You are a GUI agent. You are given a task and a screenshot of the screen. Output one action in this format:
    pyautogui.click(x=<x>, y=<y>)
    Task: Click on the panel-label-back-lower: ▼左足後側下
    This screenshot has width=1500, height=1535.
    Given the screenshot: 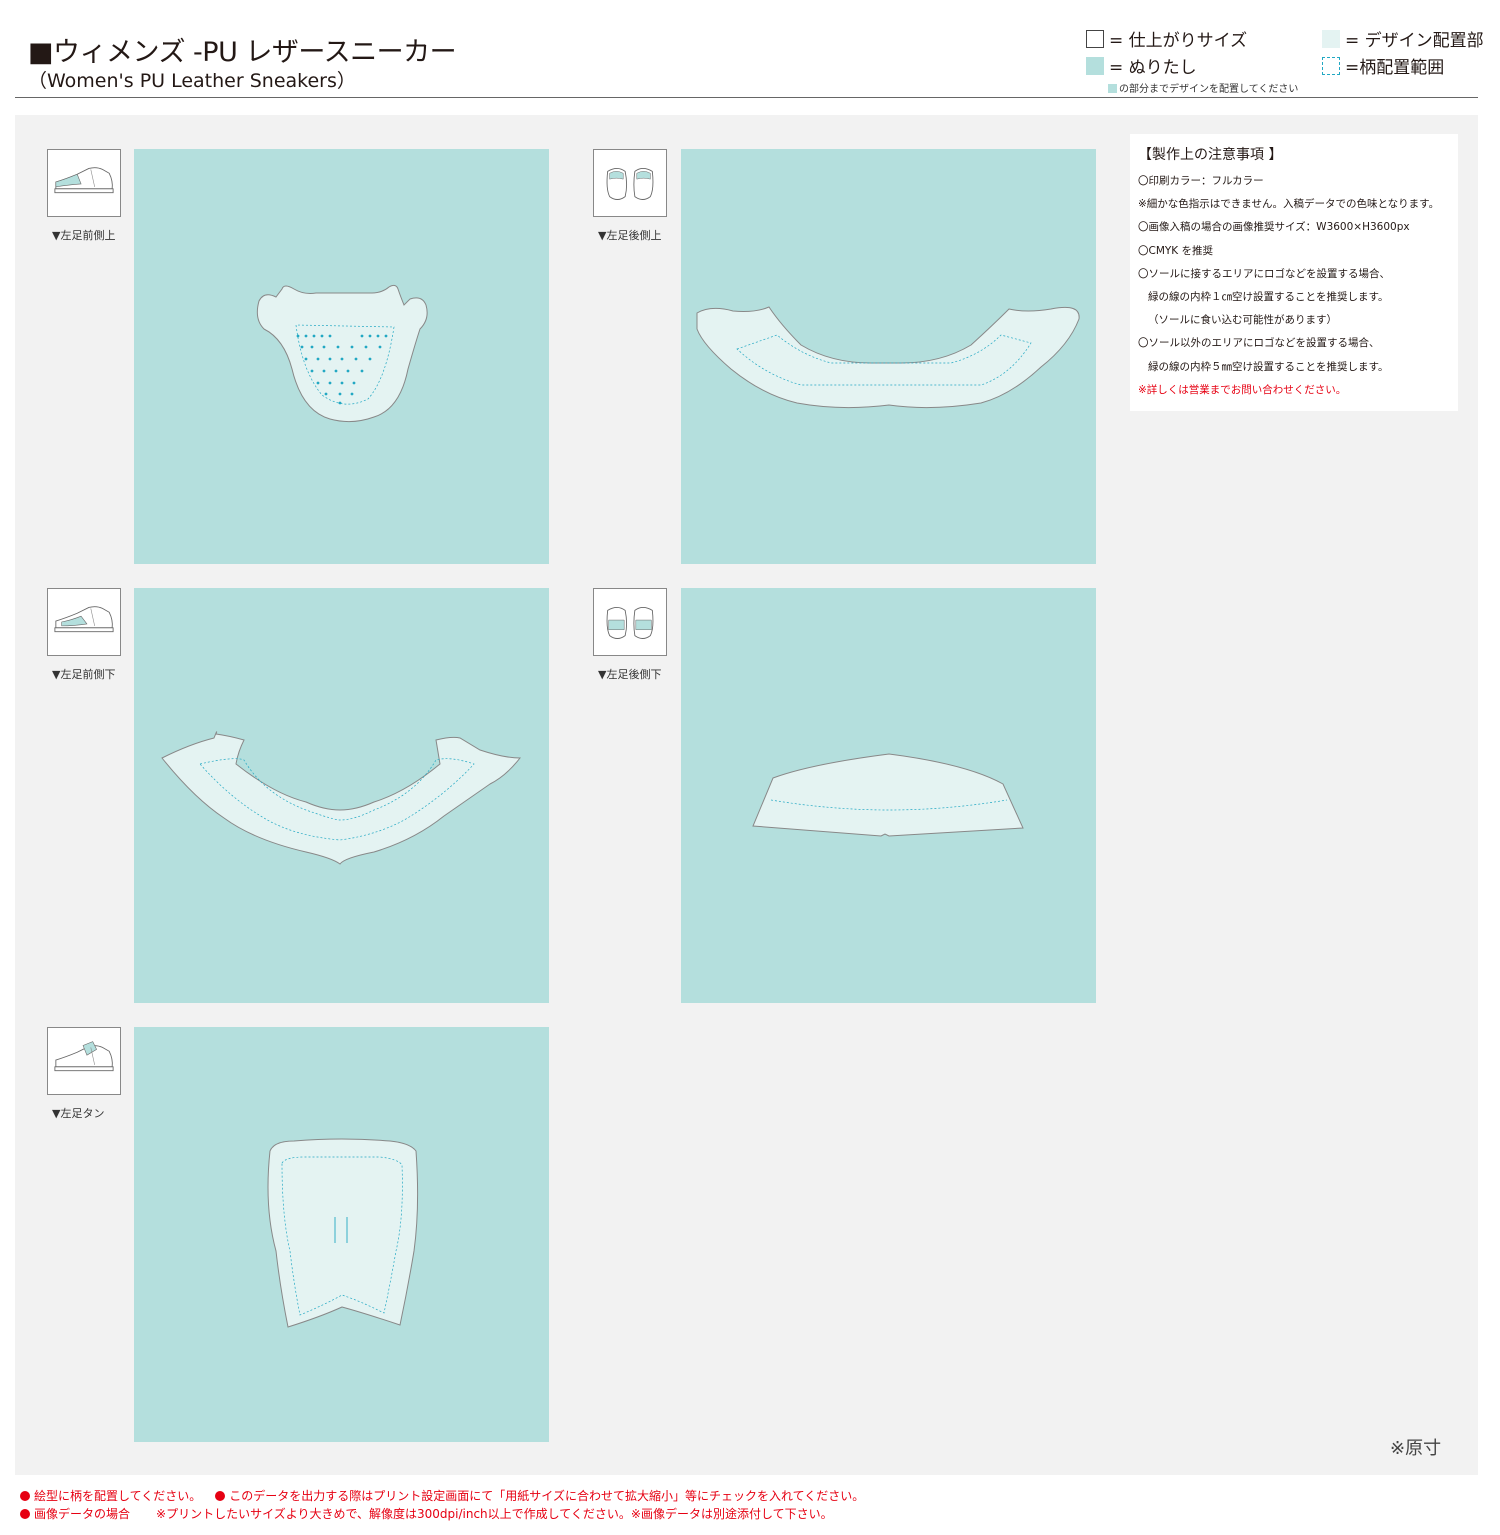 What is the action you would take?
    pyautogui.click(x=630, y=674)
    